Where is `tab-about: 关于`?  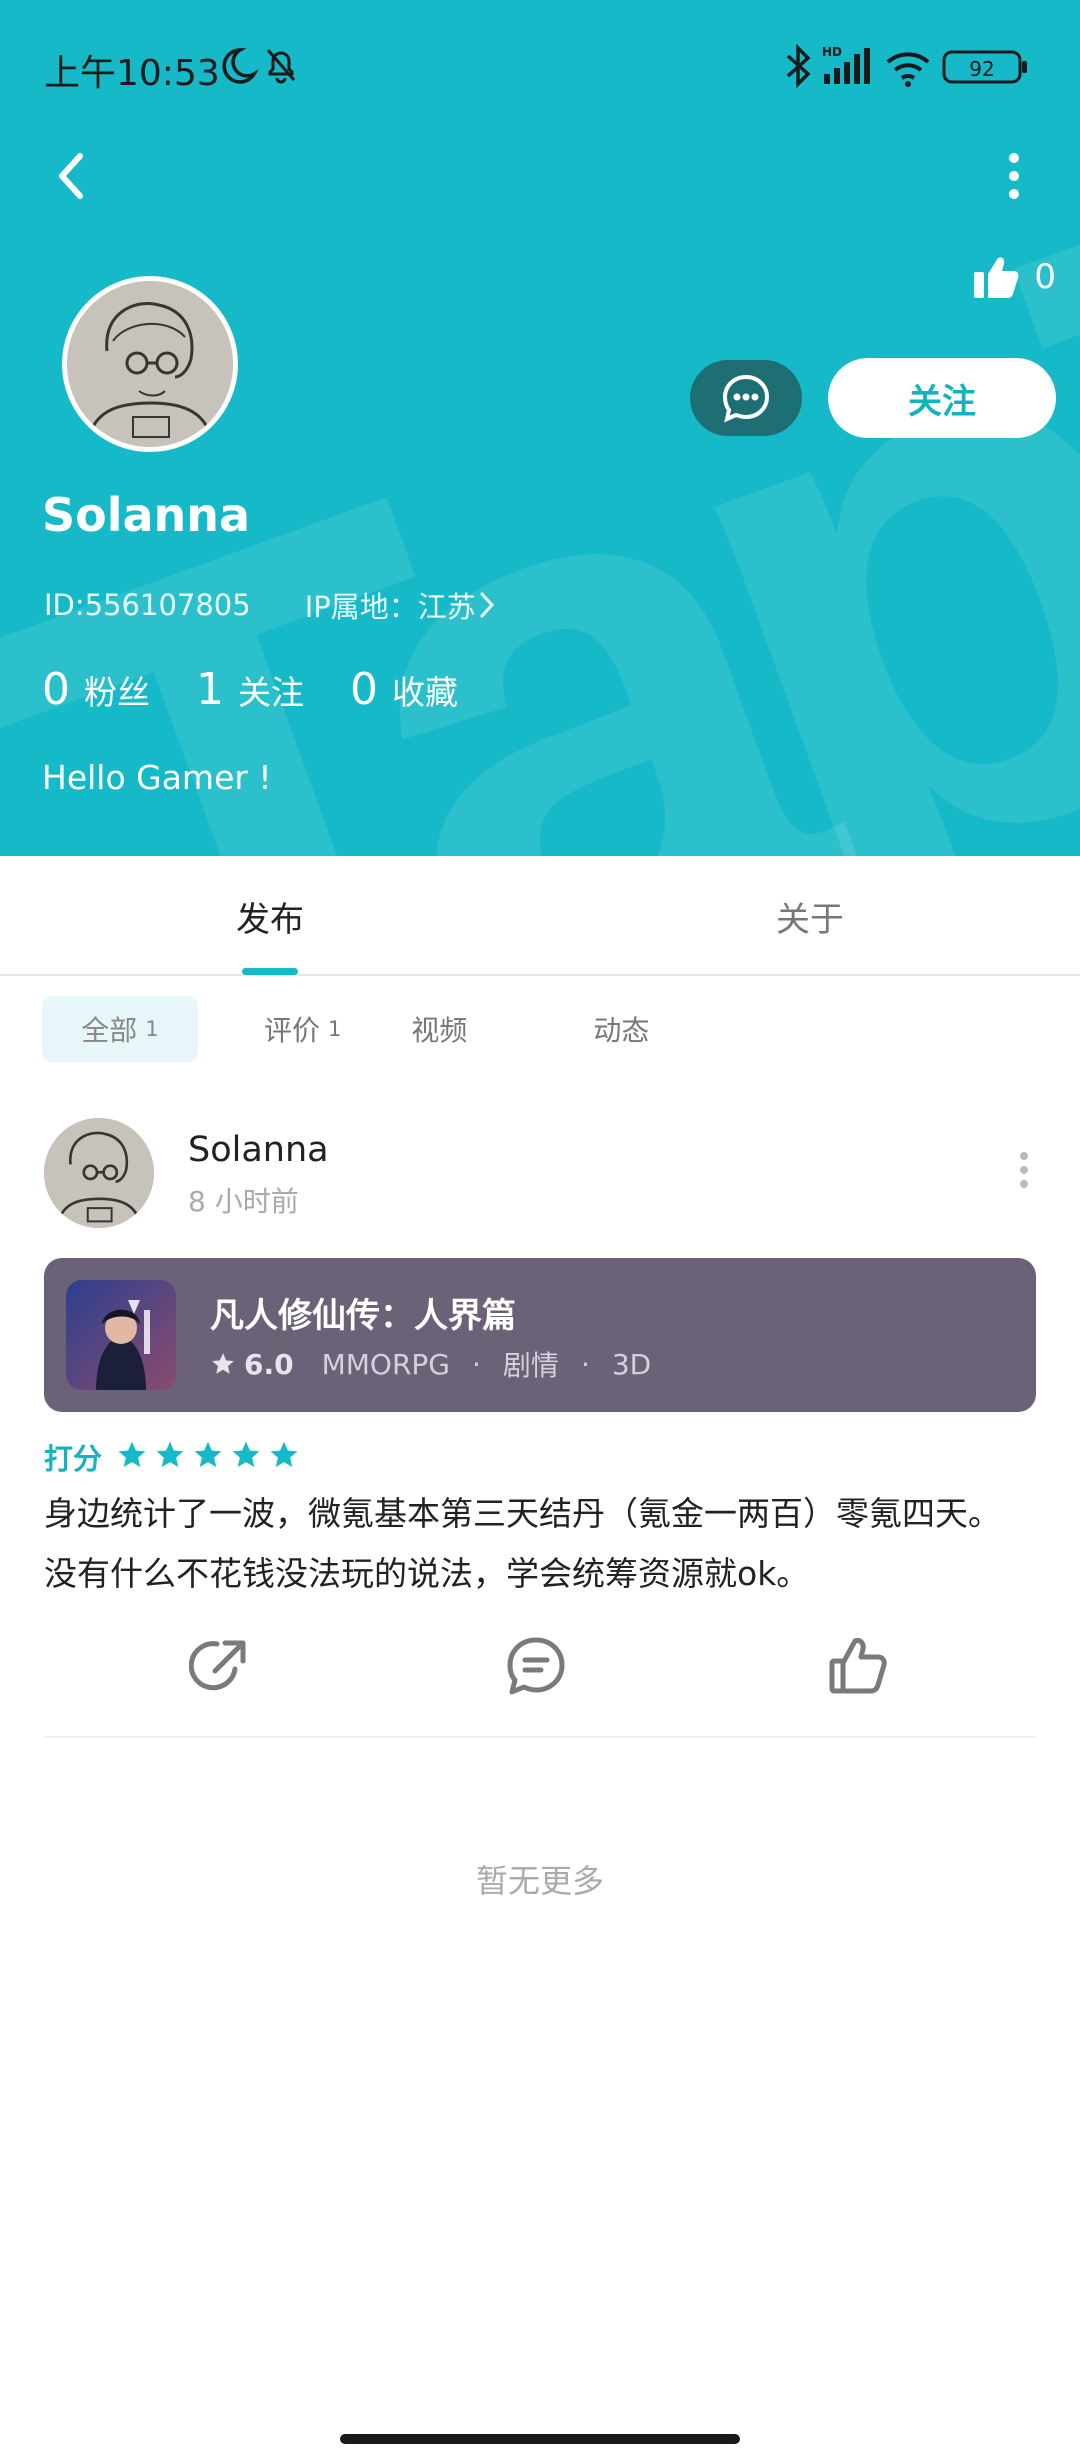
tab-about: 关于 is located at coordinates (810, 916).